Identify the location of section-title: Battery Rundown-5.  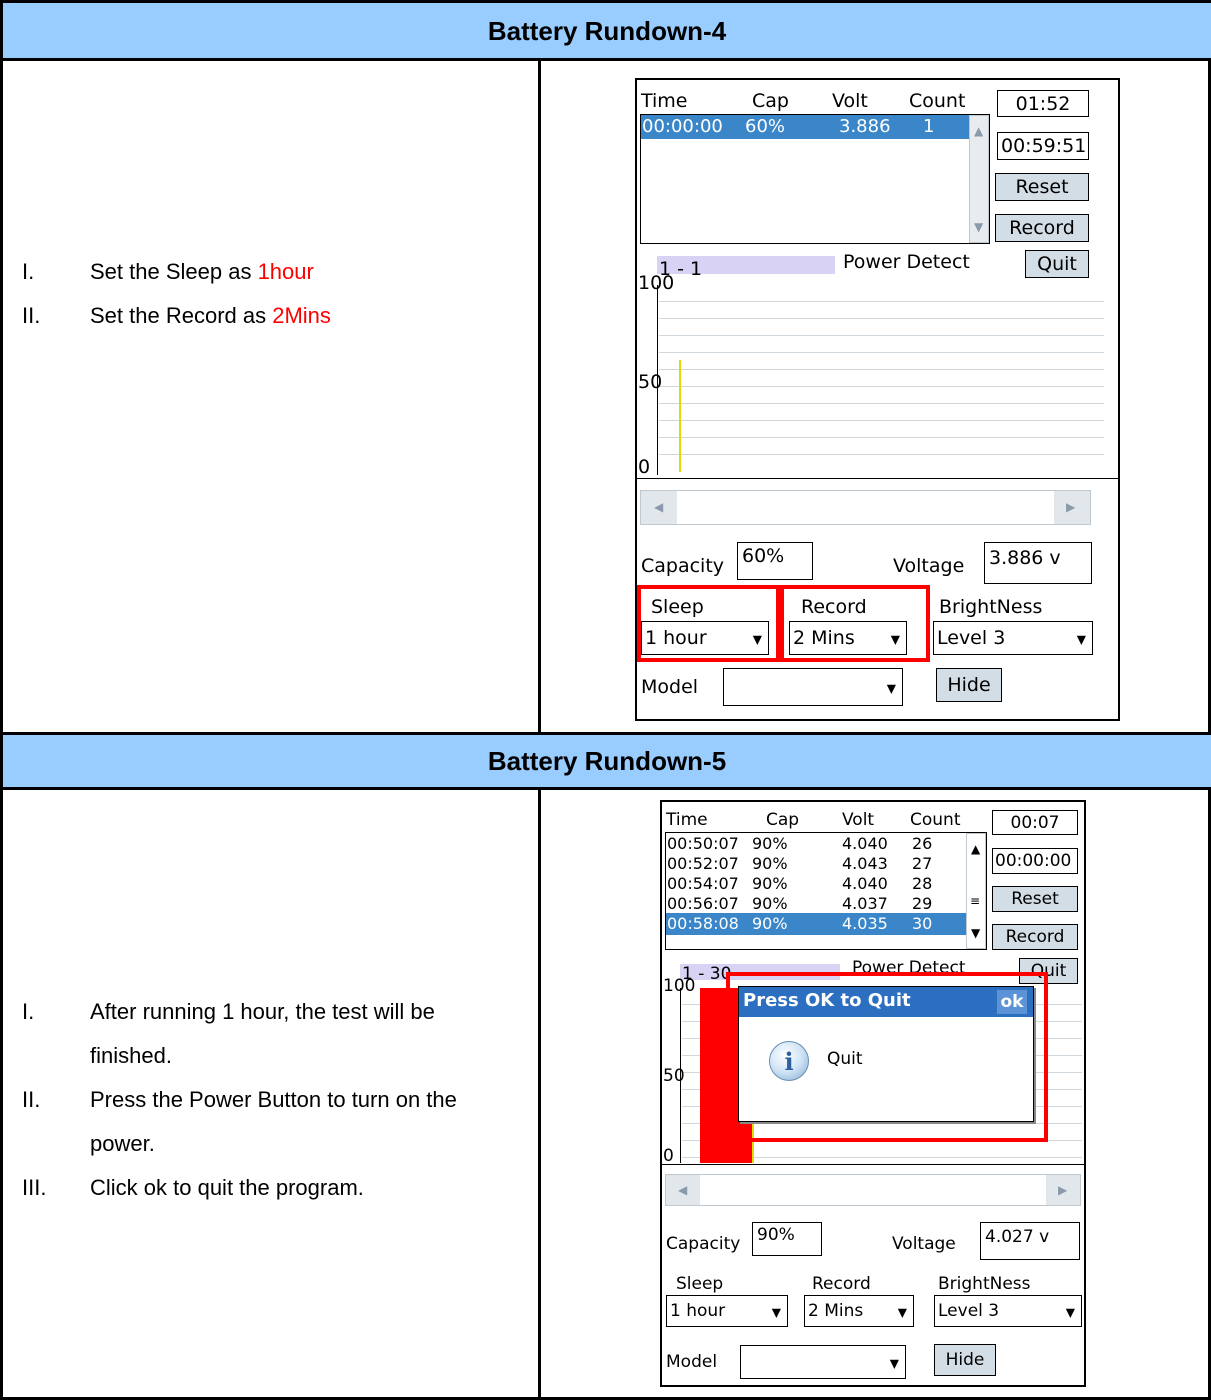
(607, 761).